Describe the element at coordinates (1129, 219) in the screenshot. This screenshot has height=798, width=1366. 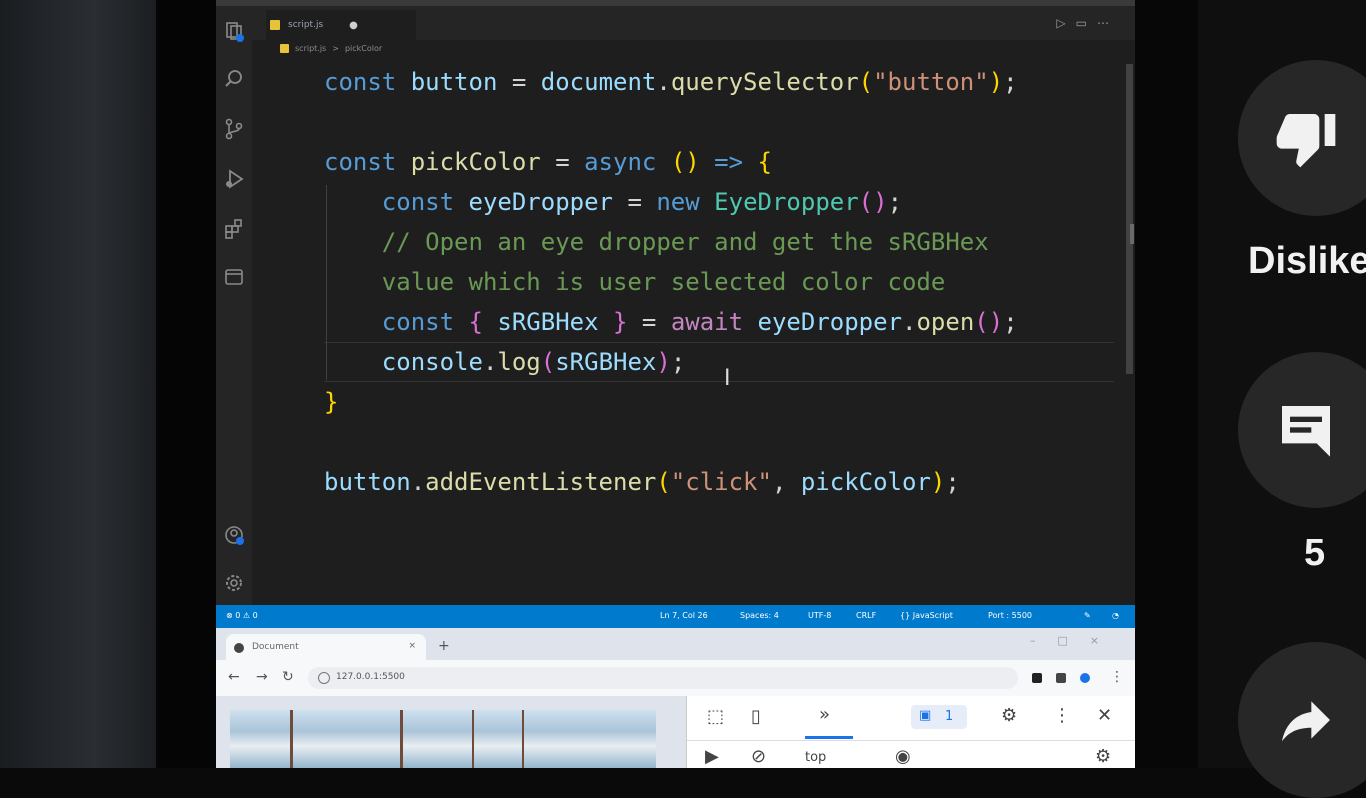
I see `editor-scrollbar` at that location.